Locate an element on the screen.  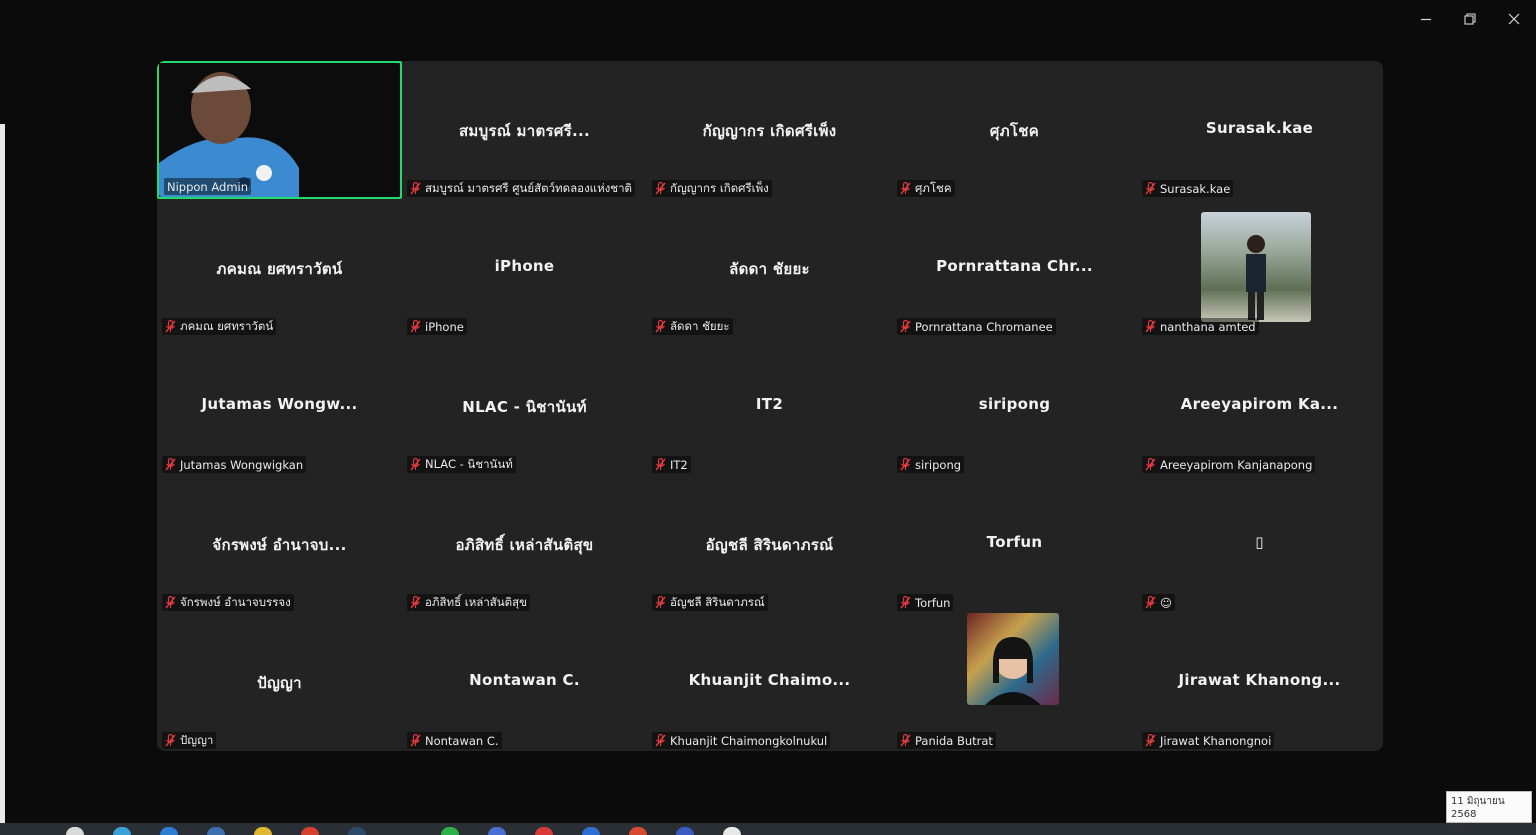
participant-tile: Areeyapirom Ka... Areeyapirom Kanjanapong is located at coordinates (1259, 406).